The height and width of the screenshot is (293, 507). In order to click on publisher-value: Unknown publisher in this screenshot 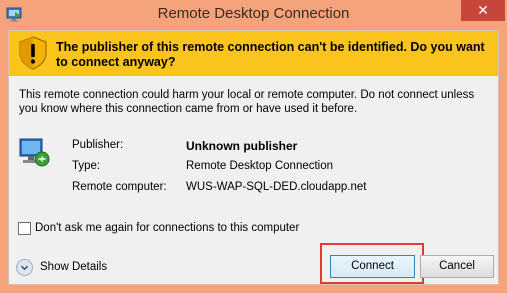, I will do `click(242, 146)`.